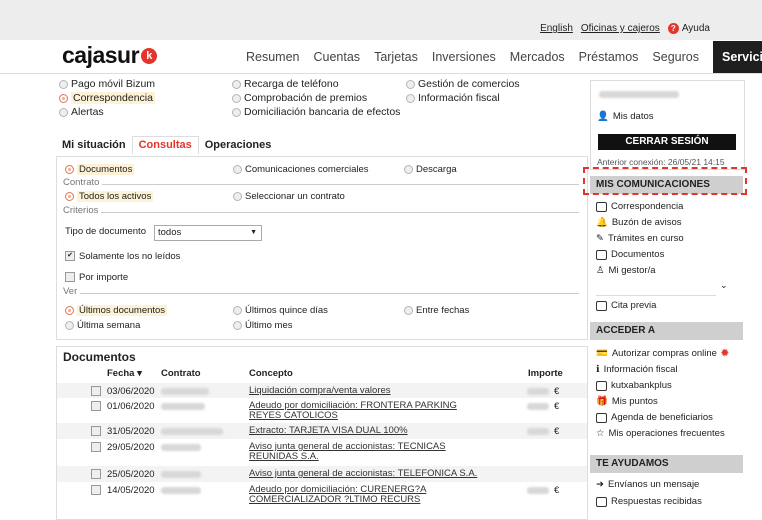 The width and height of the screenshot is (762, 520). What do you see at coordinates (263, 325) in the screenshot?
I see `view-last-month: Último mes` at bounding box center [263, 325].